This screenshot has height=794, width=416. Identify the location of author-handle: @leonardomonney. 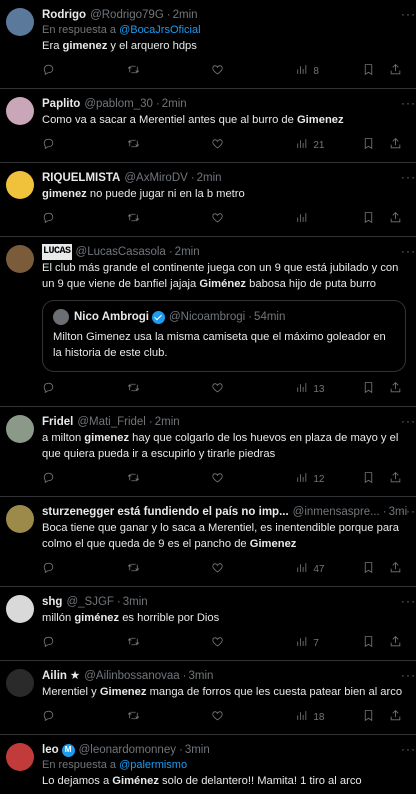
(127, 750).